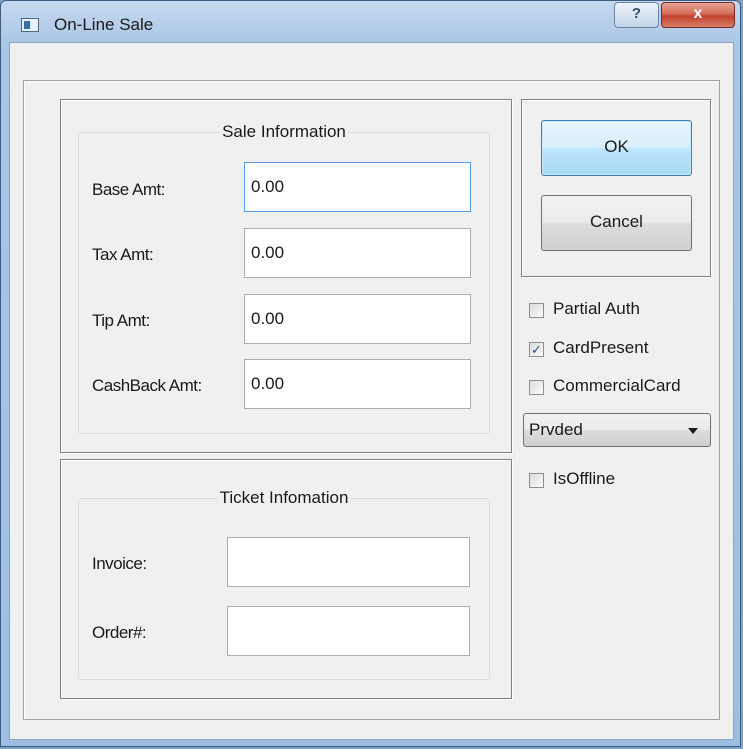  Describe the element at coordinates (128, 189) in the screenshot. I see `base-amt-label: Base Amt:` at that location.